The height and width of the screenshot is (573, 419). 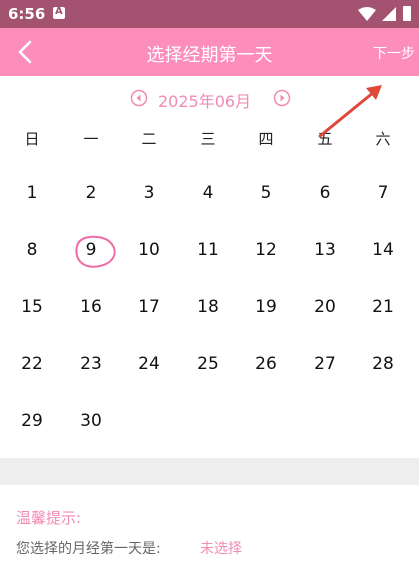 I want to click on weekday-tue: 二, so click(x=149, y=139).